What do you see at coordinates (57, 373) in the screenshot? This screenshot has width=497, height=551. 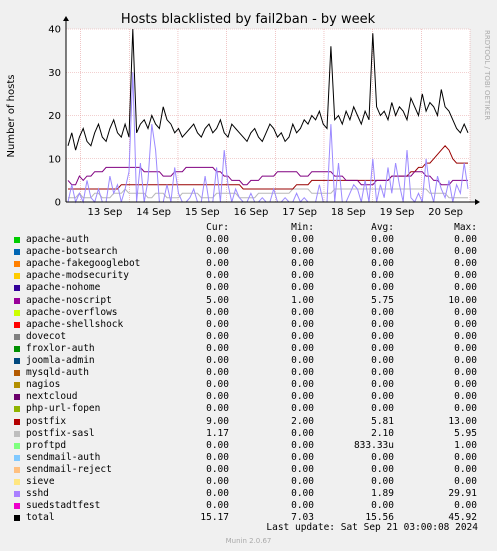 I see `legend-series-name: mysqld-auth` at bounding box center [57, 373].